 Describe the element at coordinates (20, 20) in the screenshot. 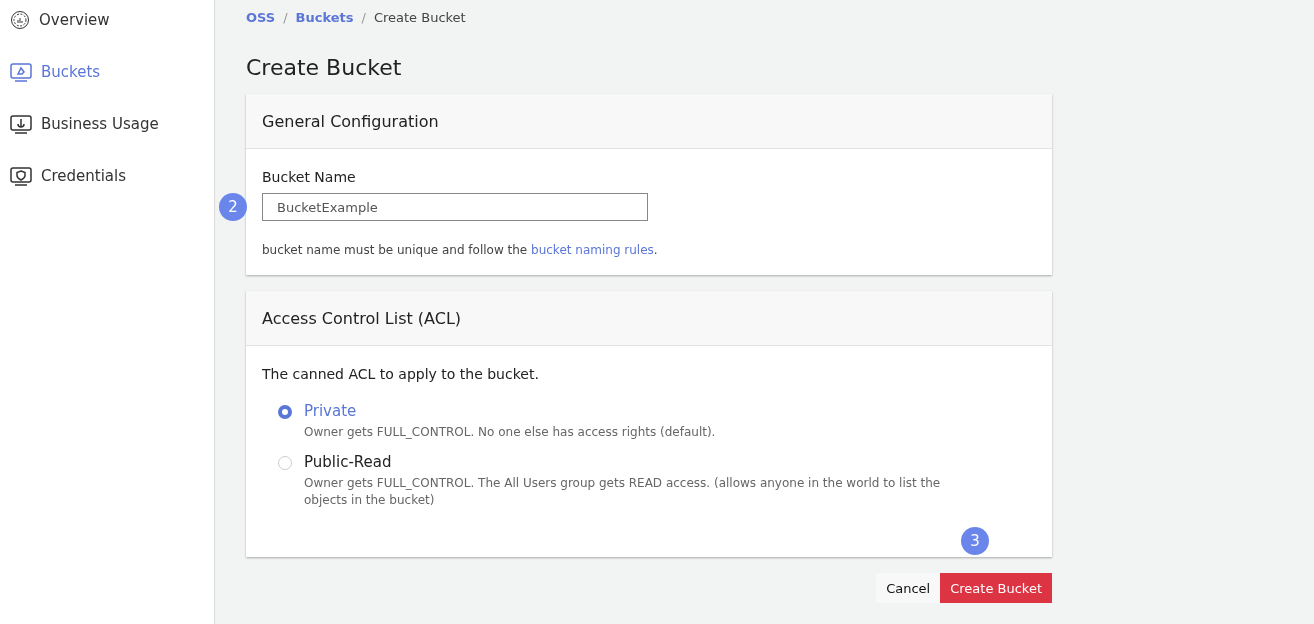

I see `gauge-icon` at that location.